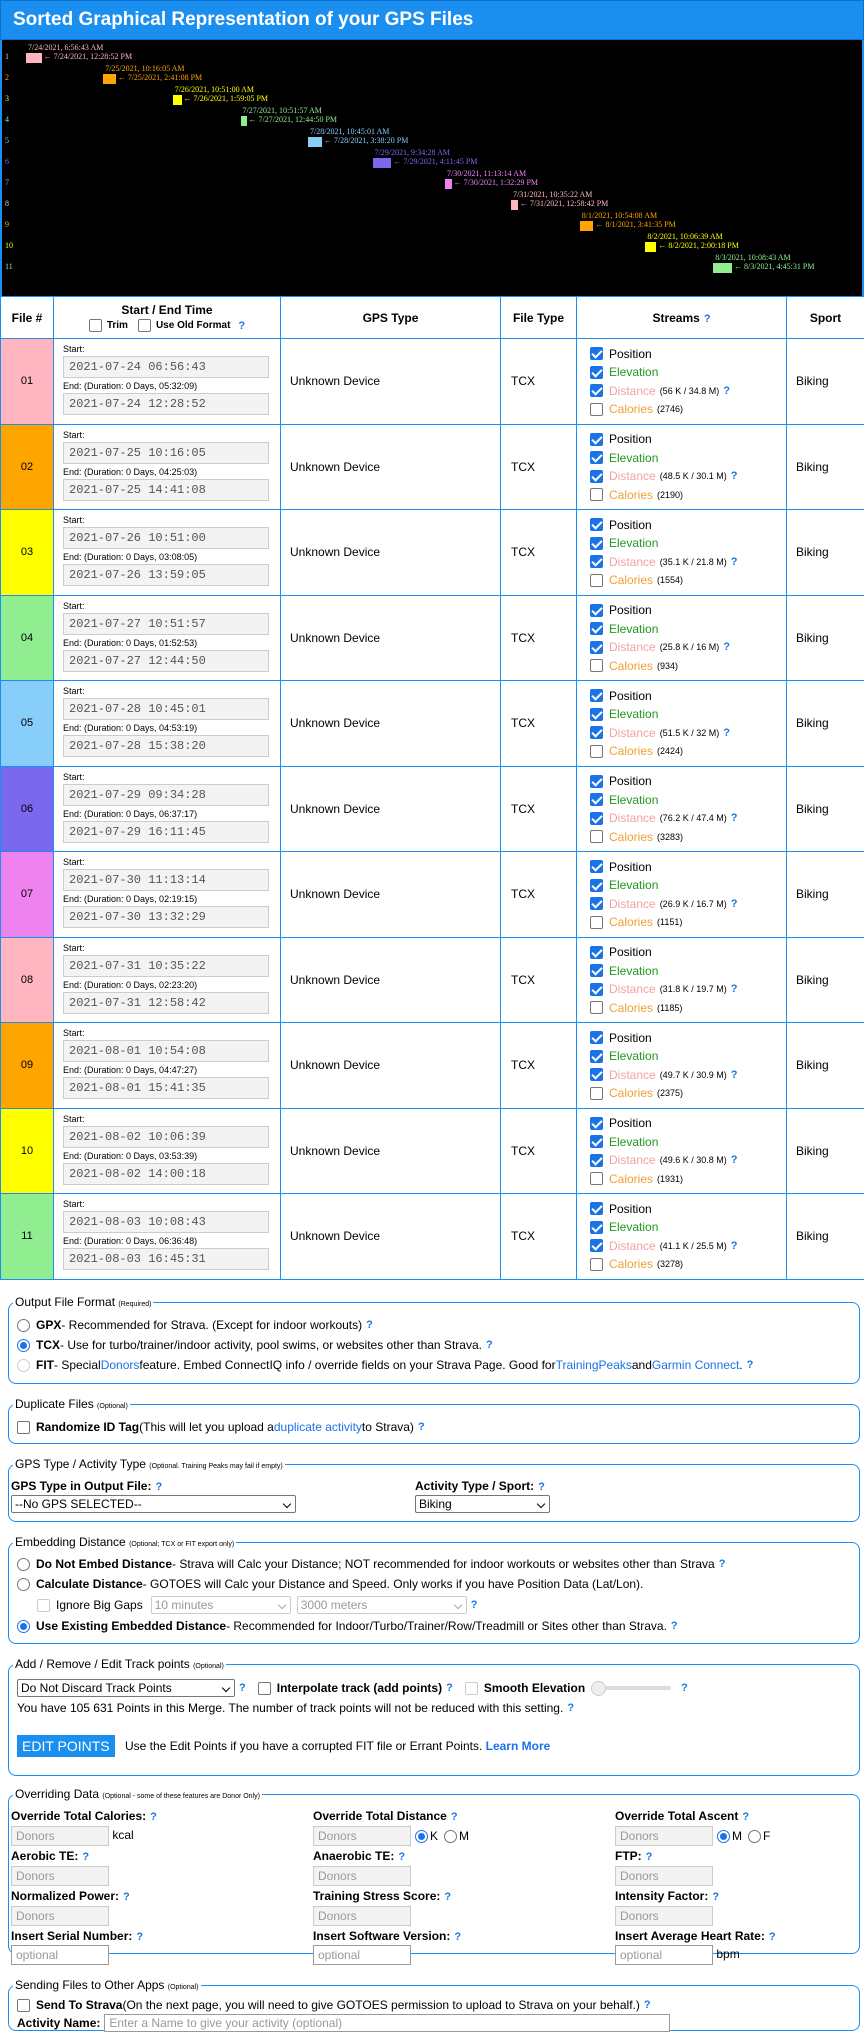  I want to click on learn-more-link: Learn More, so click(518, 1746).